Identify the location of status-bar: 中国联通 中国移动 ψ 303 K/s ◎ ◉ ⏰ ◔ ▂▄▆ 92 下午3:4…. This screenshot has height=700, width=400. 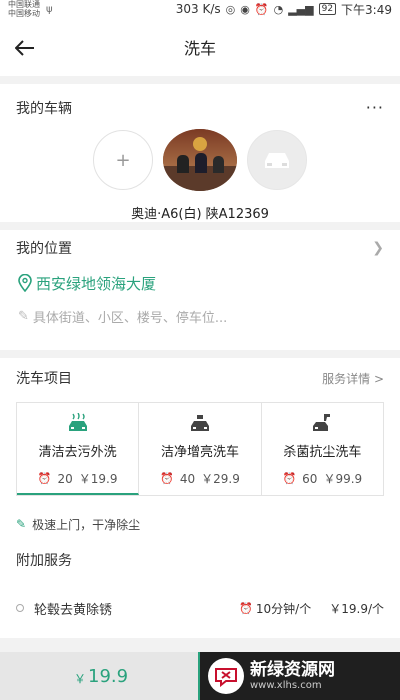
(200, 9).